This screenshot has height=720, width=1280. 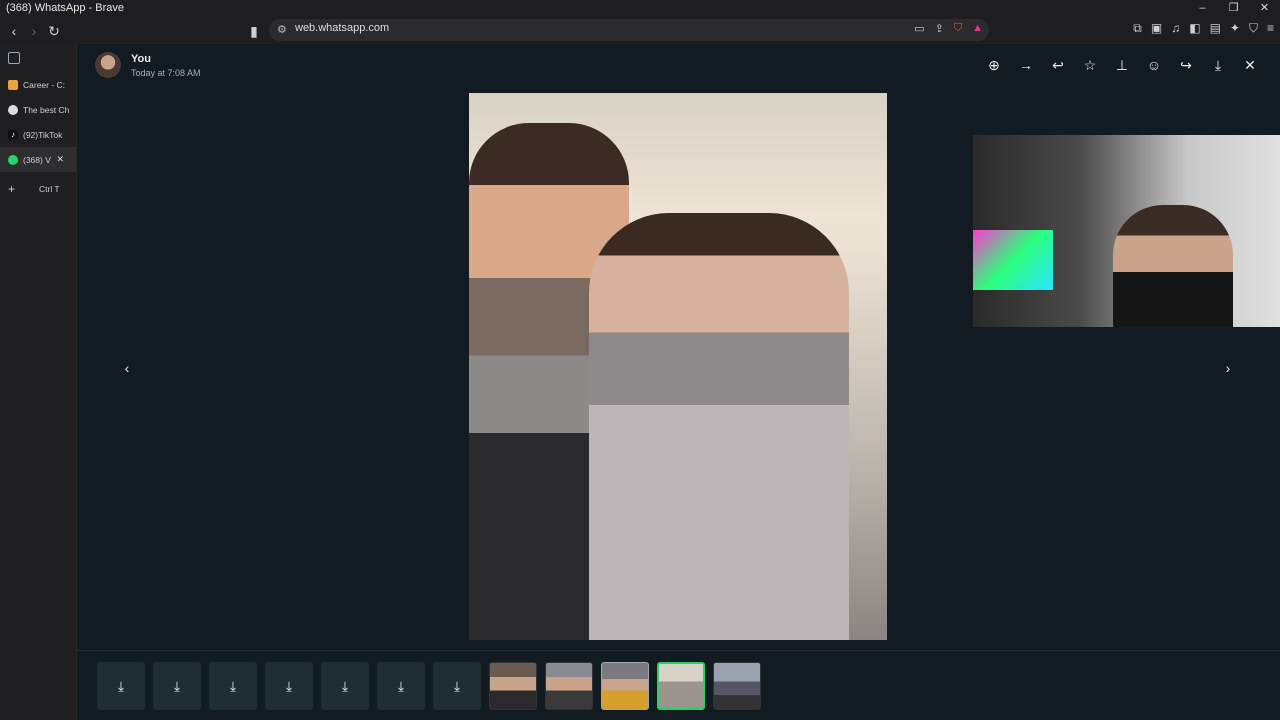 What do you see at coordinates (1228, 368) in the screenshot?
I see `next-media-icon: ›` at bounding box center [1228, 368].